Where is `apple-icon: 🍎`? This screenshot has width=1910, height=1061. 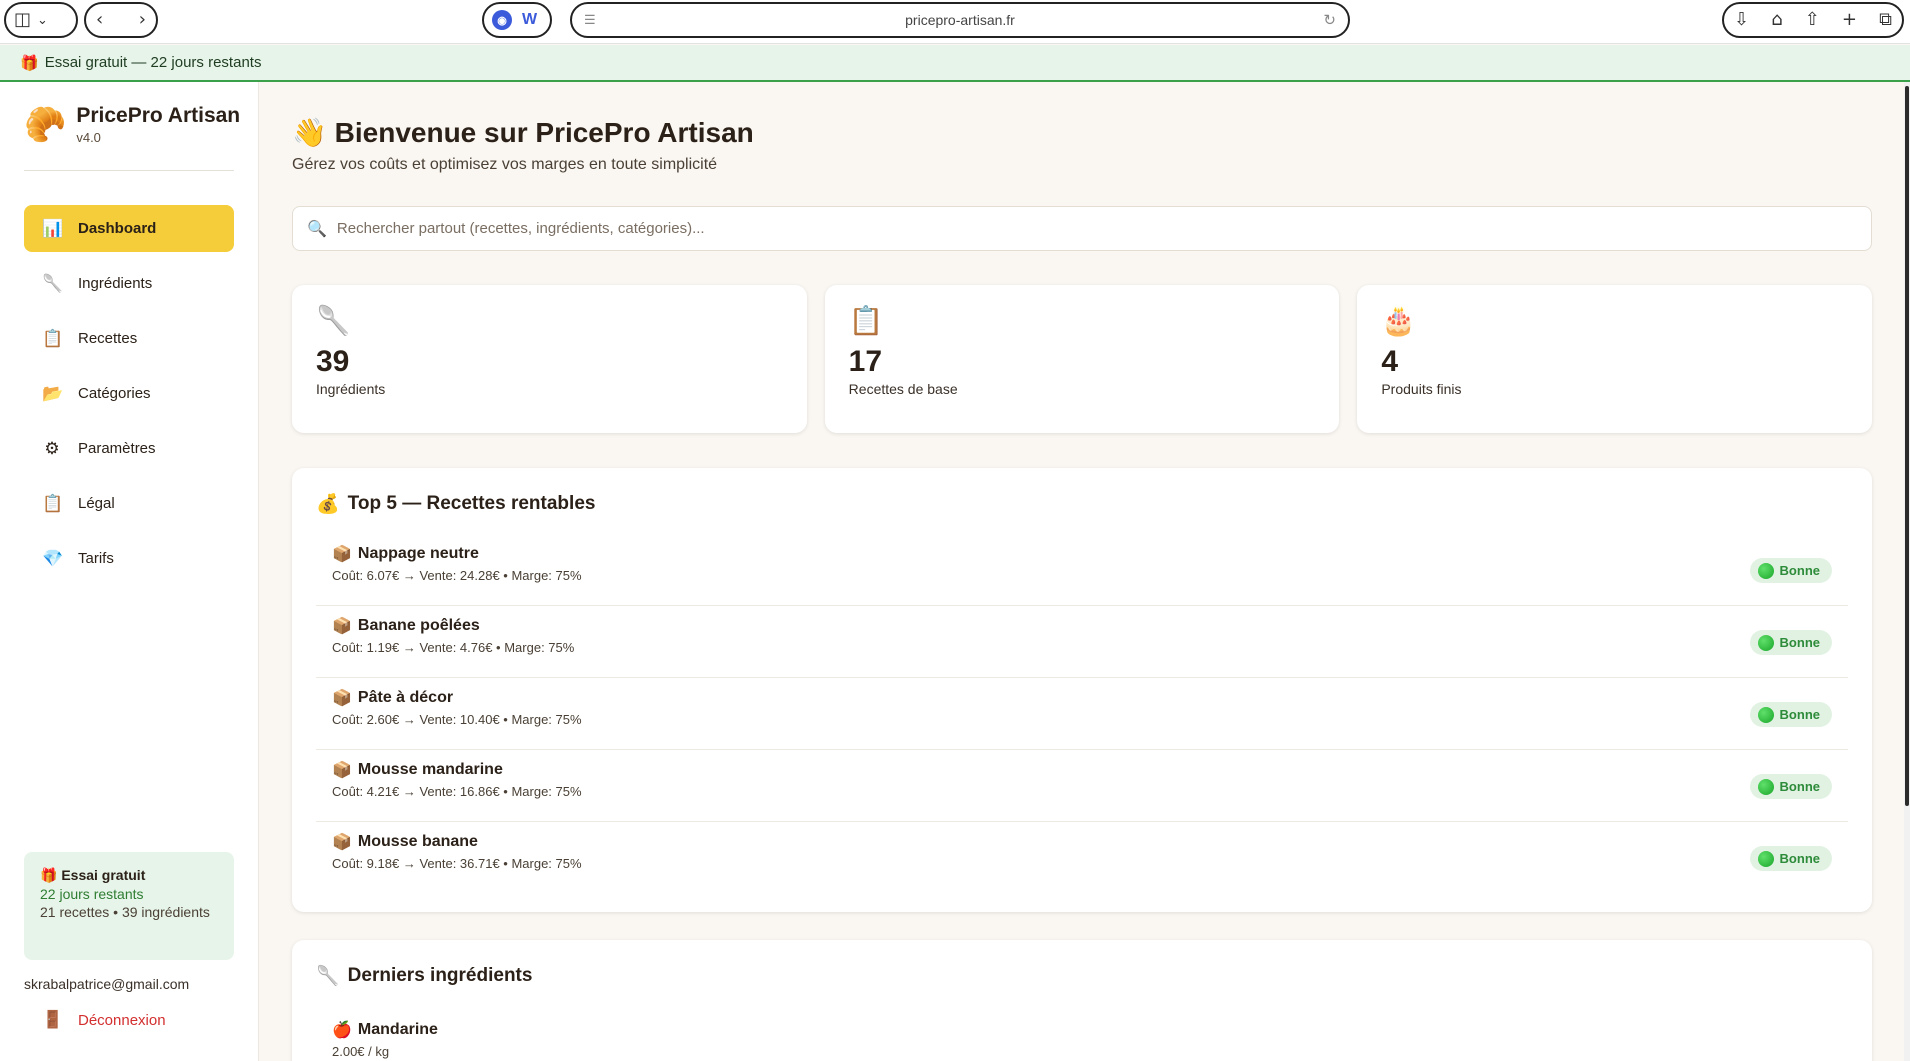
apple-icon: 🍎 is located at coordinates (342, 1029).